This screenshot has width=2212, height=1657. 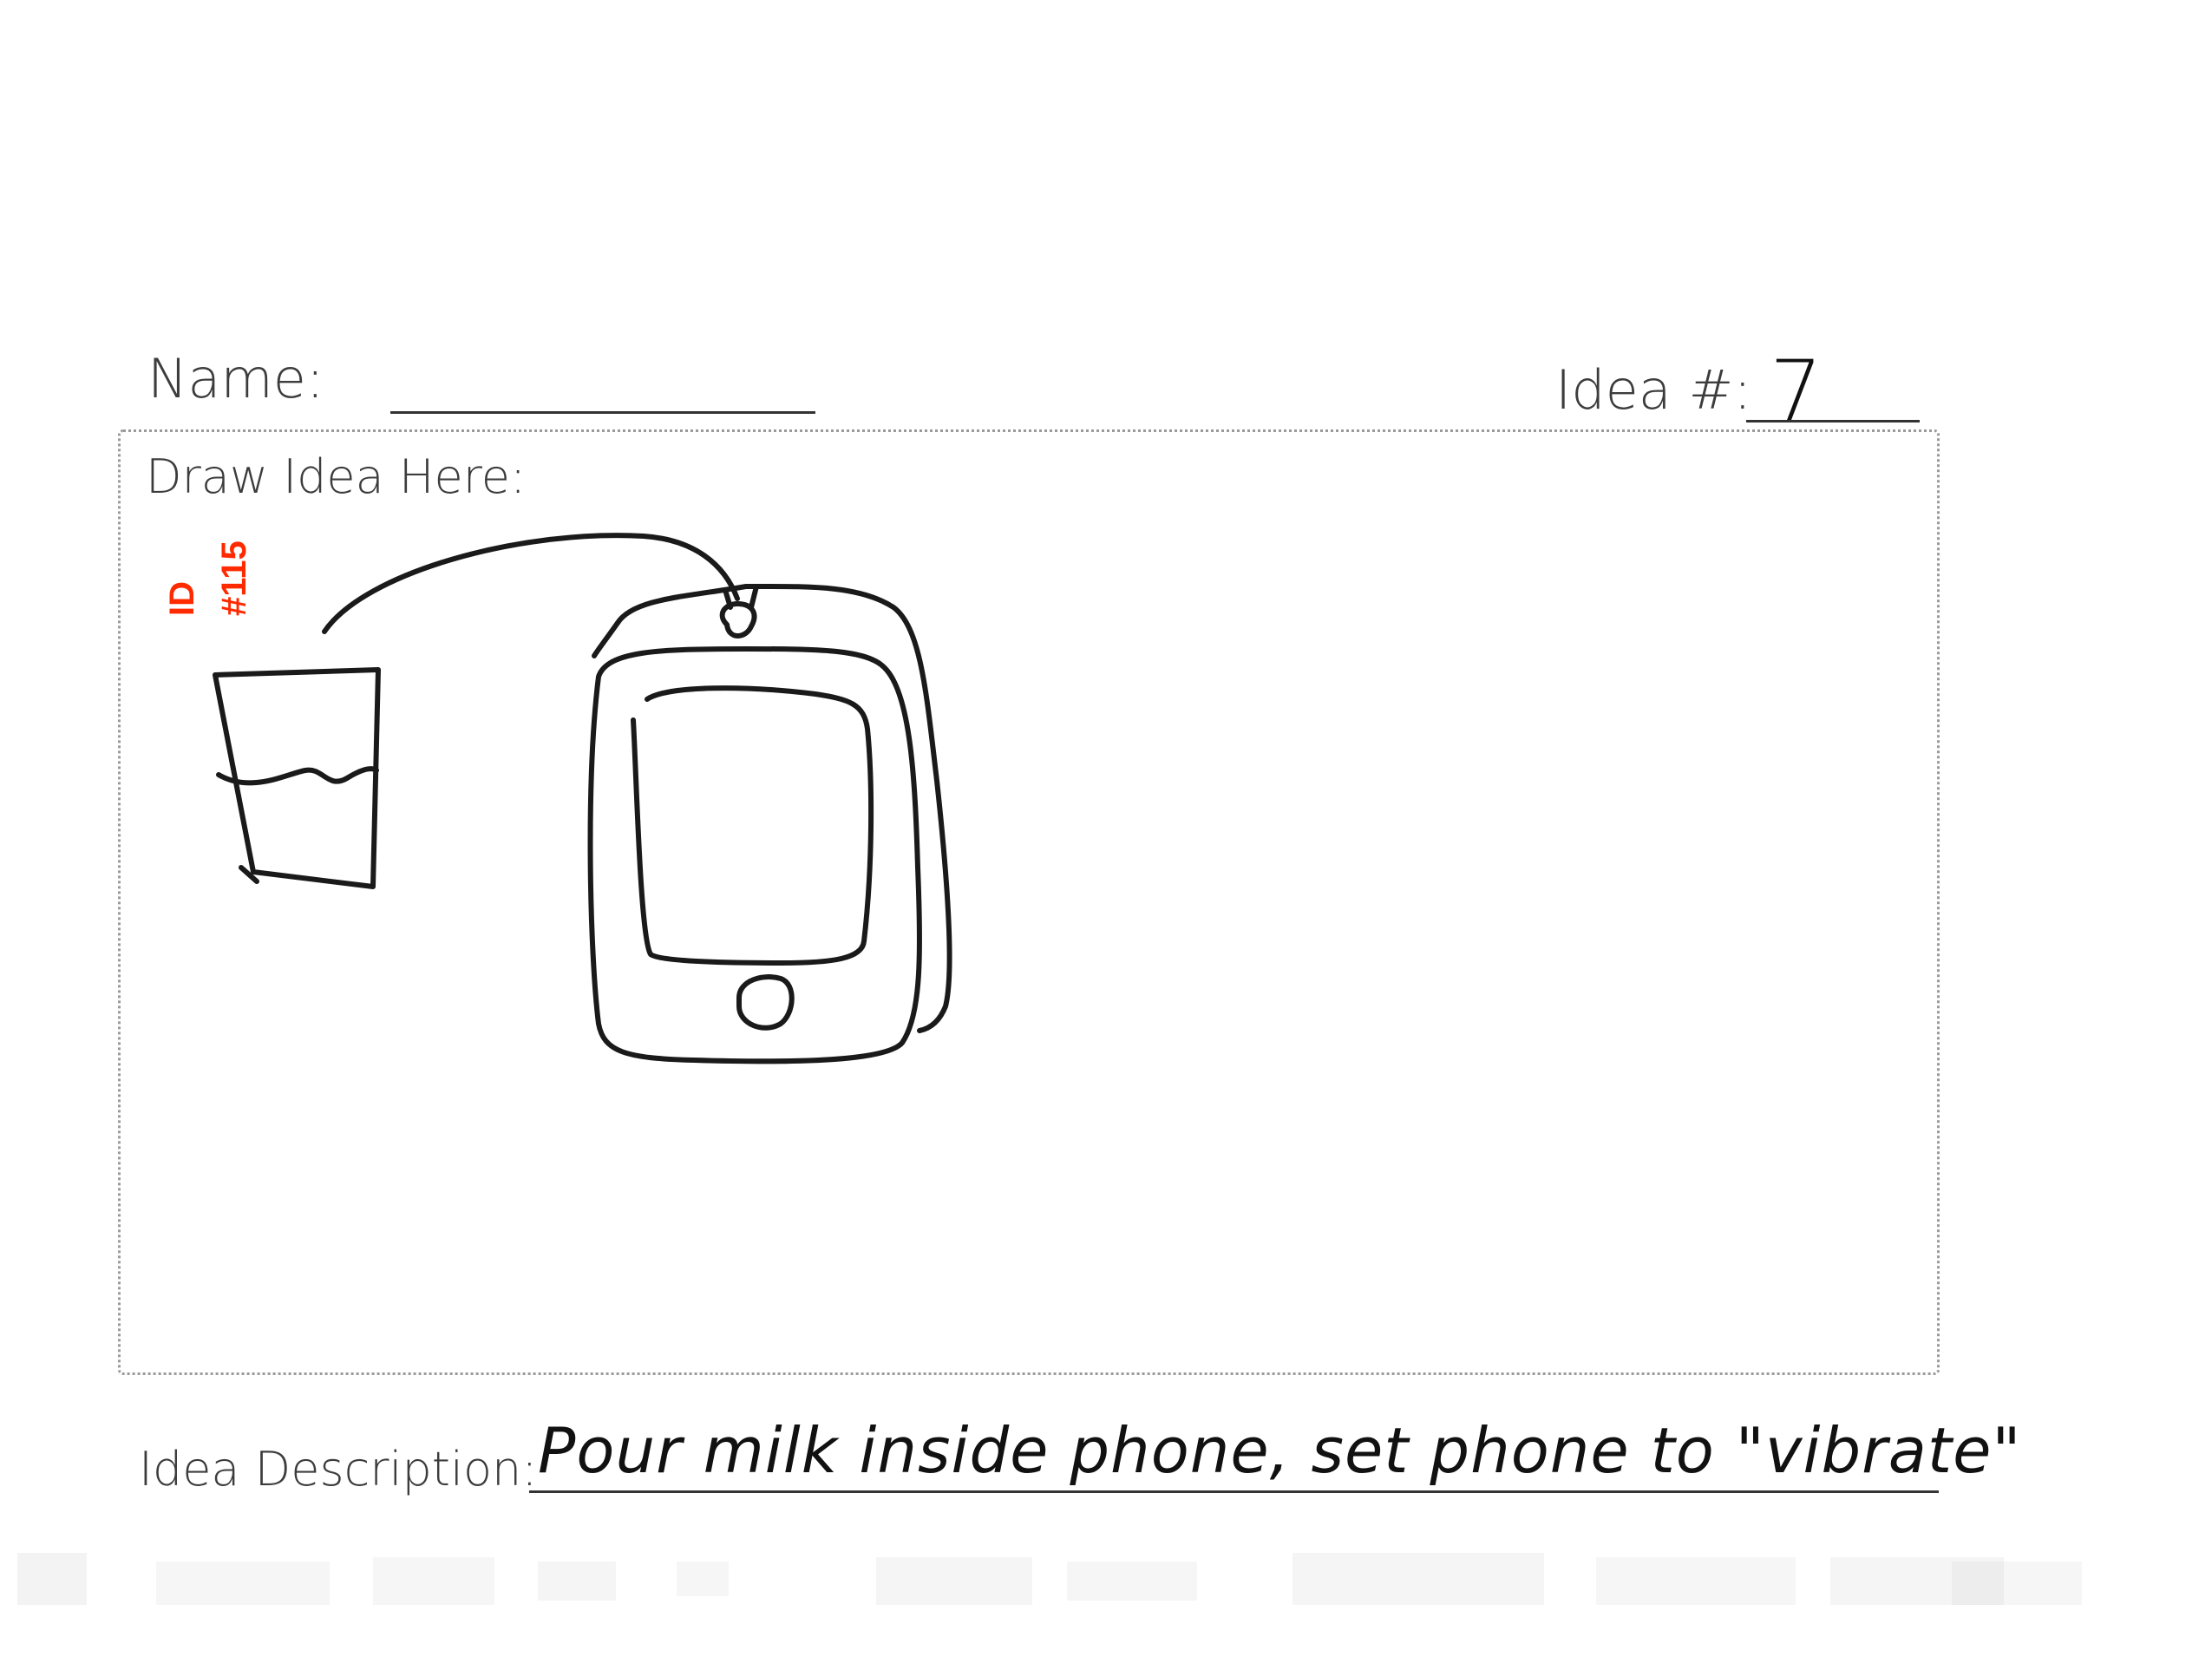 What do you see at coordinates (338, 1469) in the screenshot?
I see `idea-description-label: Idea Description:` at bounding box center [338, 1469].